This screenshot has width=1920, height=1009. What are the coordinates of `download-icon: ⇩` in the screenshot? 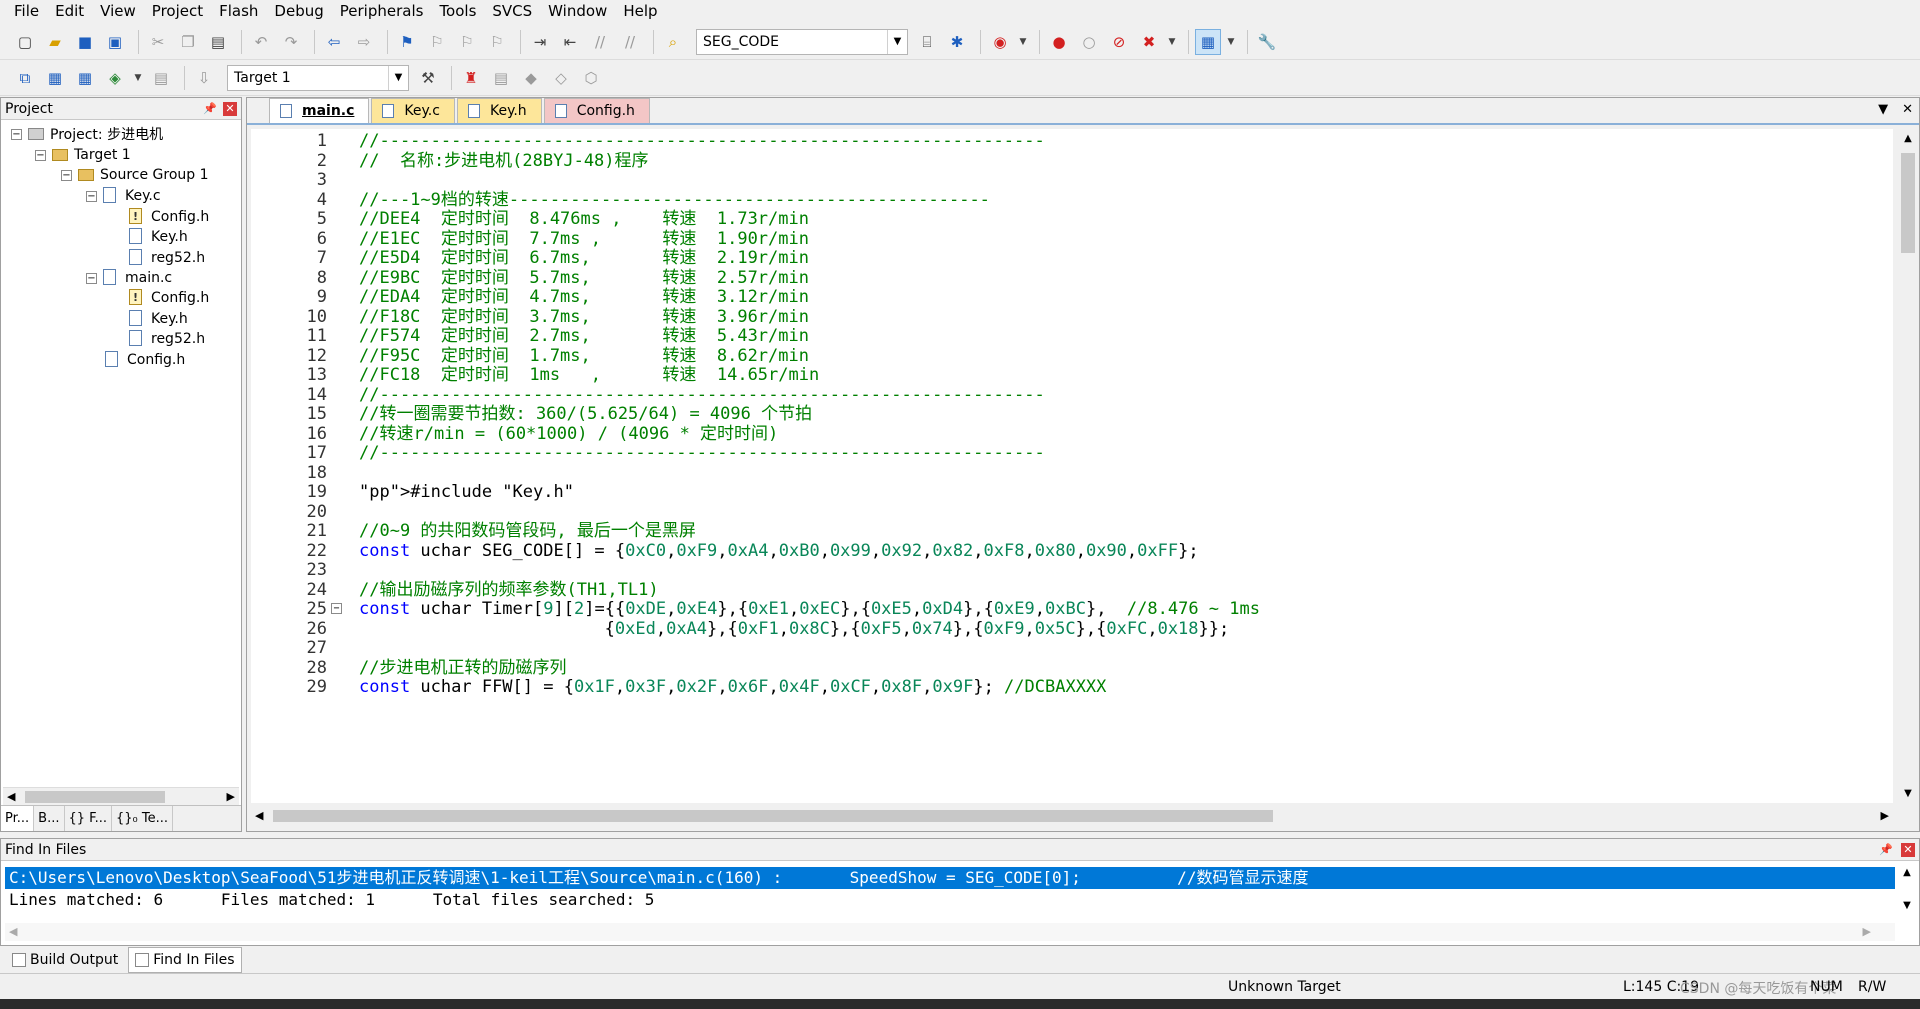 It's located at (204, 78).